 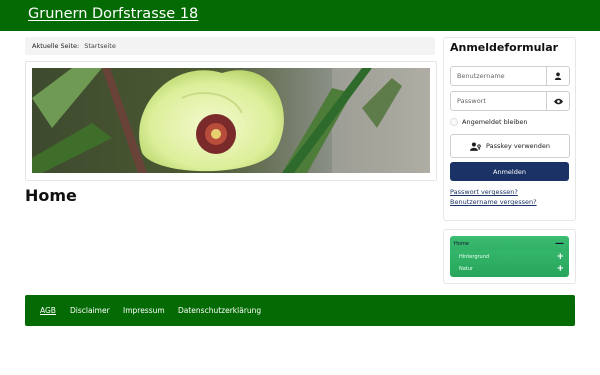 What do you see at coordinates (56, 46) in the screenshot?
I see `breadcrumb-label: Aktuelle Seite:` at bounding box center [56, 46].